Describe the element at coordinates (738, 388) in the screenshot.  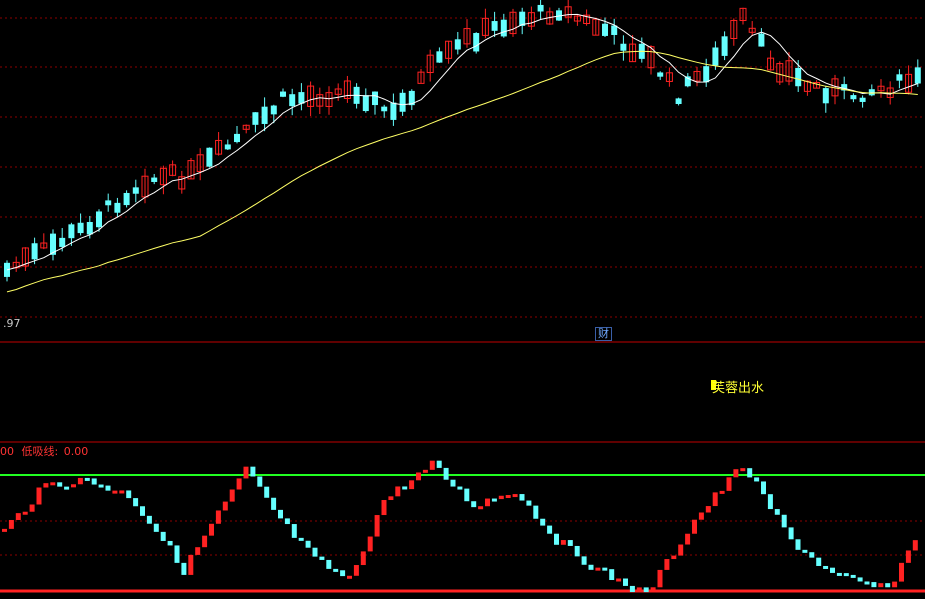
I see `signal-label: 芙蓉出水` at that location.